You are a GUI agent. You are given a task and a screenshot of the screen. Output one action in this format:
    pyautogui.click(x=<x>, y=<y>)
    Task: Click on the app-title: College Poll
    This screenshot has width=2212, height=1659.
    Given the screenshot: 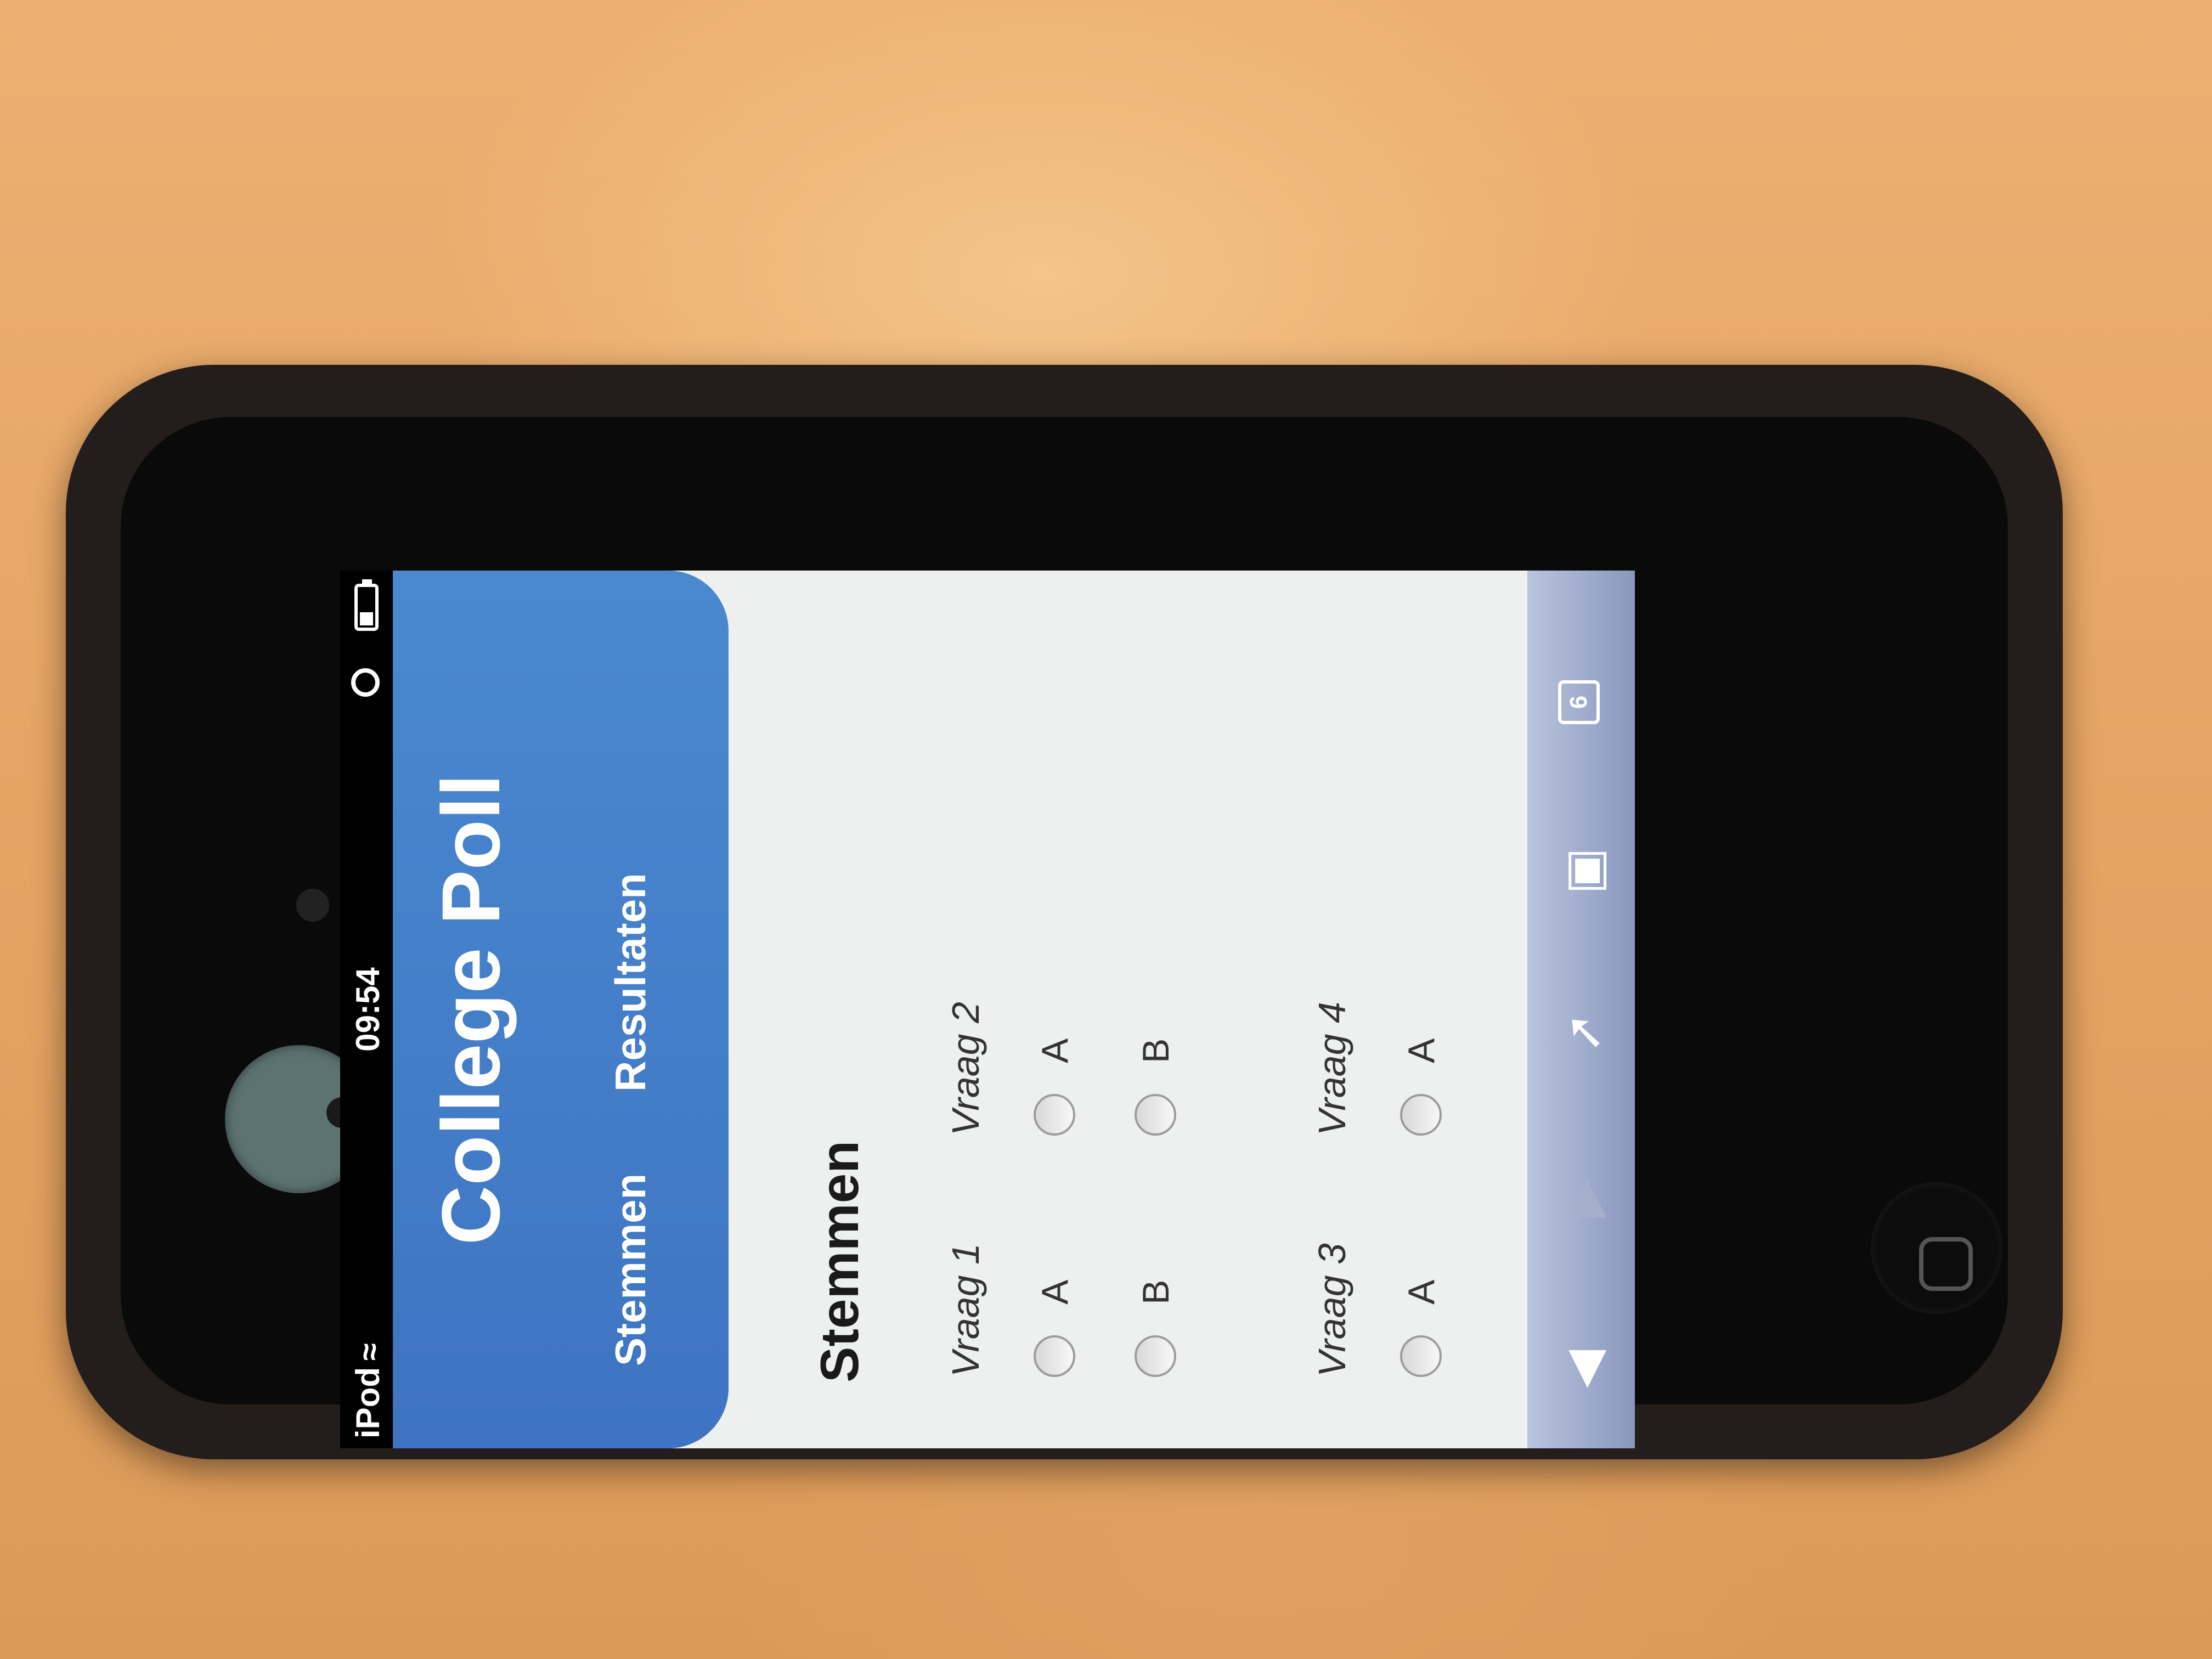 What is the action you would take?
    pyautogui.click(x=471, y=1010)
    